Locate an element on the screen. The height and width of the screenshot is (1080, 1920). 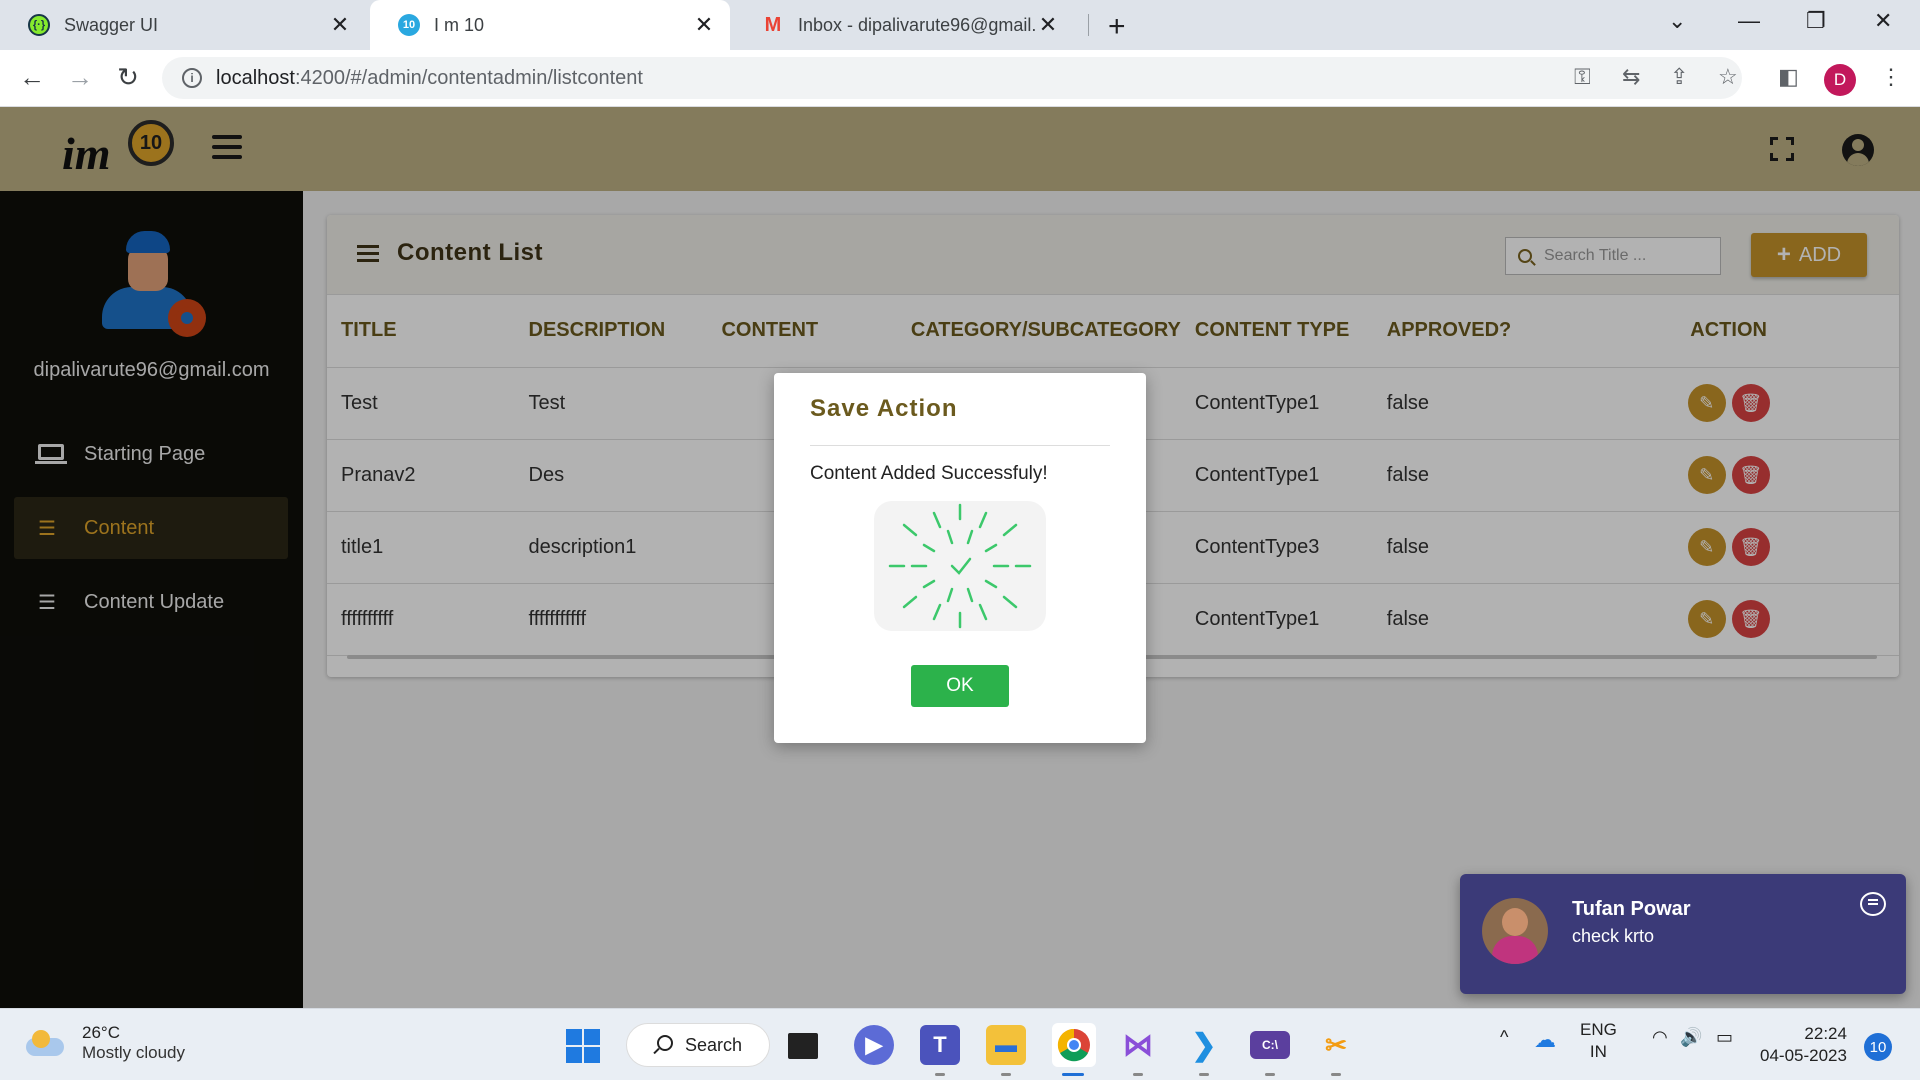
tab-swagger: {·} Swagger UI ✕ is located at coordinates (183, 25).